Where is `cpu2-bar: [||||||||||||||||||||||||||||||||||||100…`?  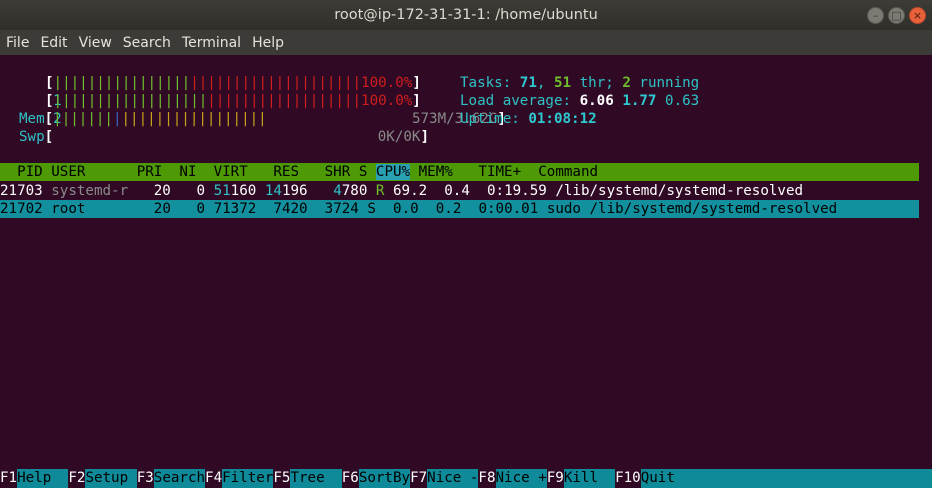
cpu2-bar: [||||||||||||||||||||||||||||||||||||100… is located at coordinates (233, 101).